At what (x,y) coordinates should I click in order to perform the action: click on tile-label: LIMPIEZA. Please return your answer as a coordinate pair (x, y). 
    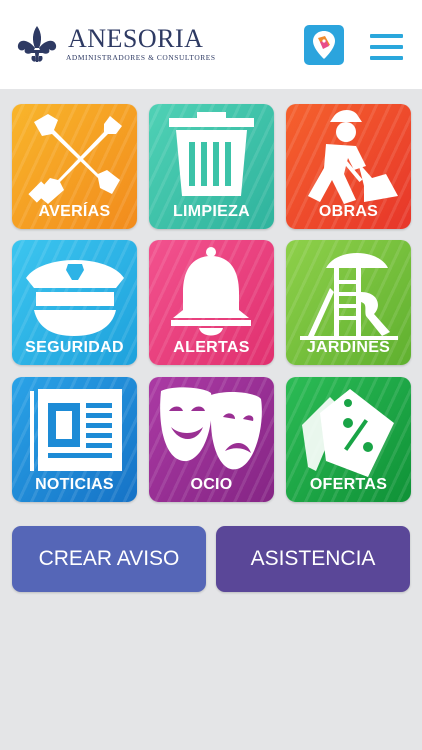
    Looking at the image, I should click on (211, 211).